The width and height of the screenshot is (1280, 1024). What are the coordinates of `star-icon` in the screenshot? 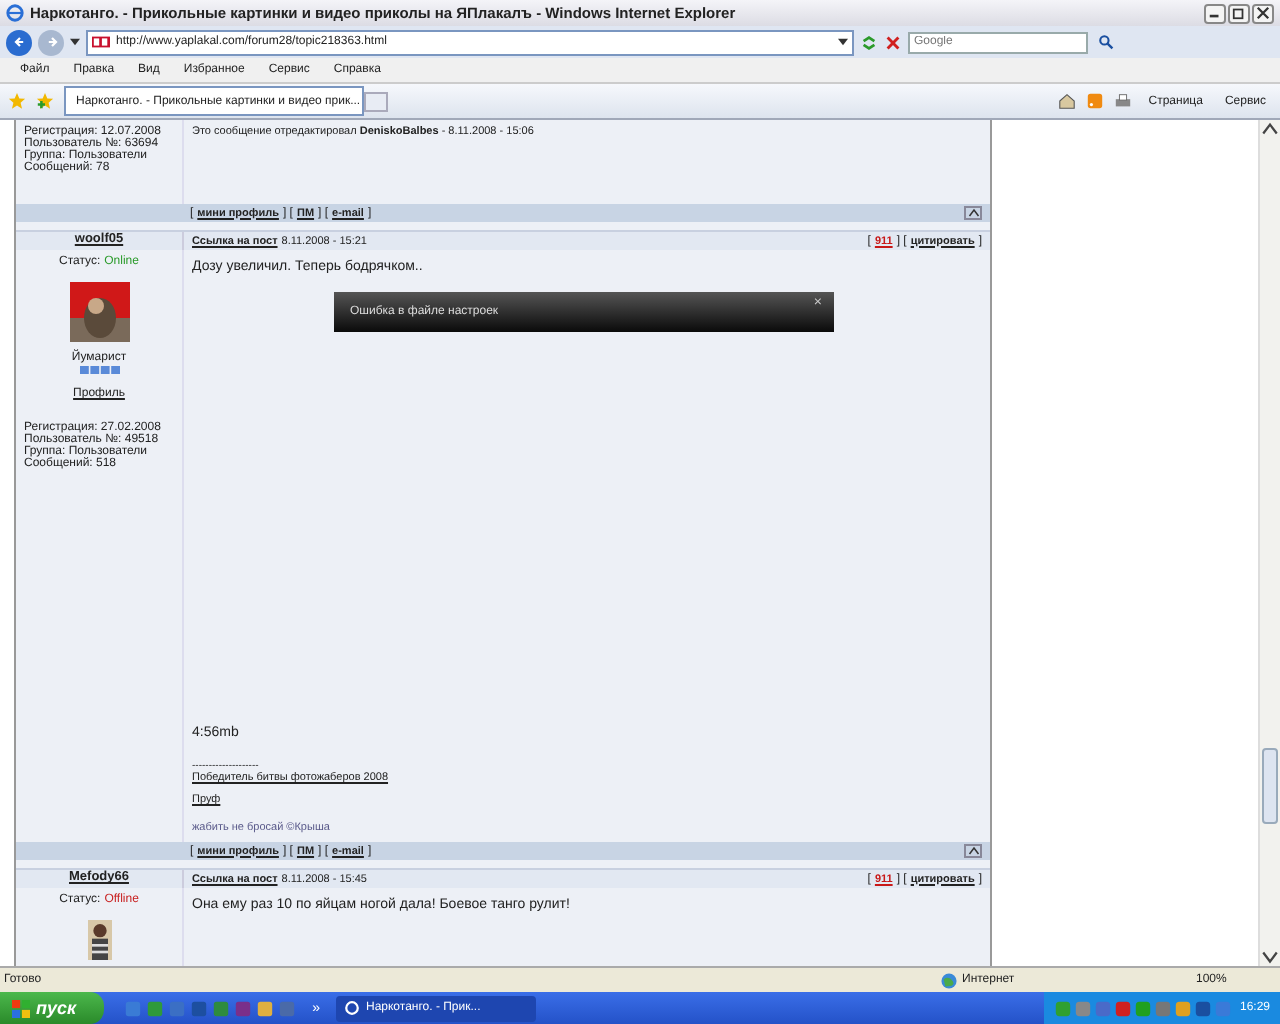 It's located at (17, 101).